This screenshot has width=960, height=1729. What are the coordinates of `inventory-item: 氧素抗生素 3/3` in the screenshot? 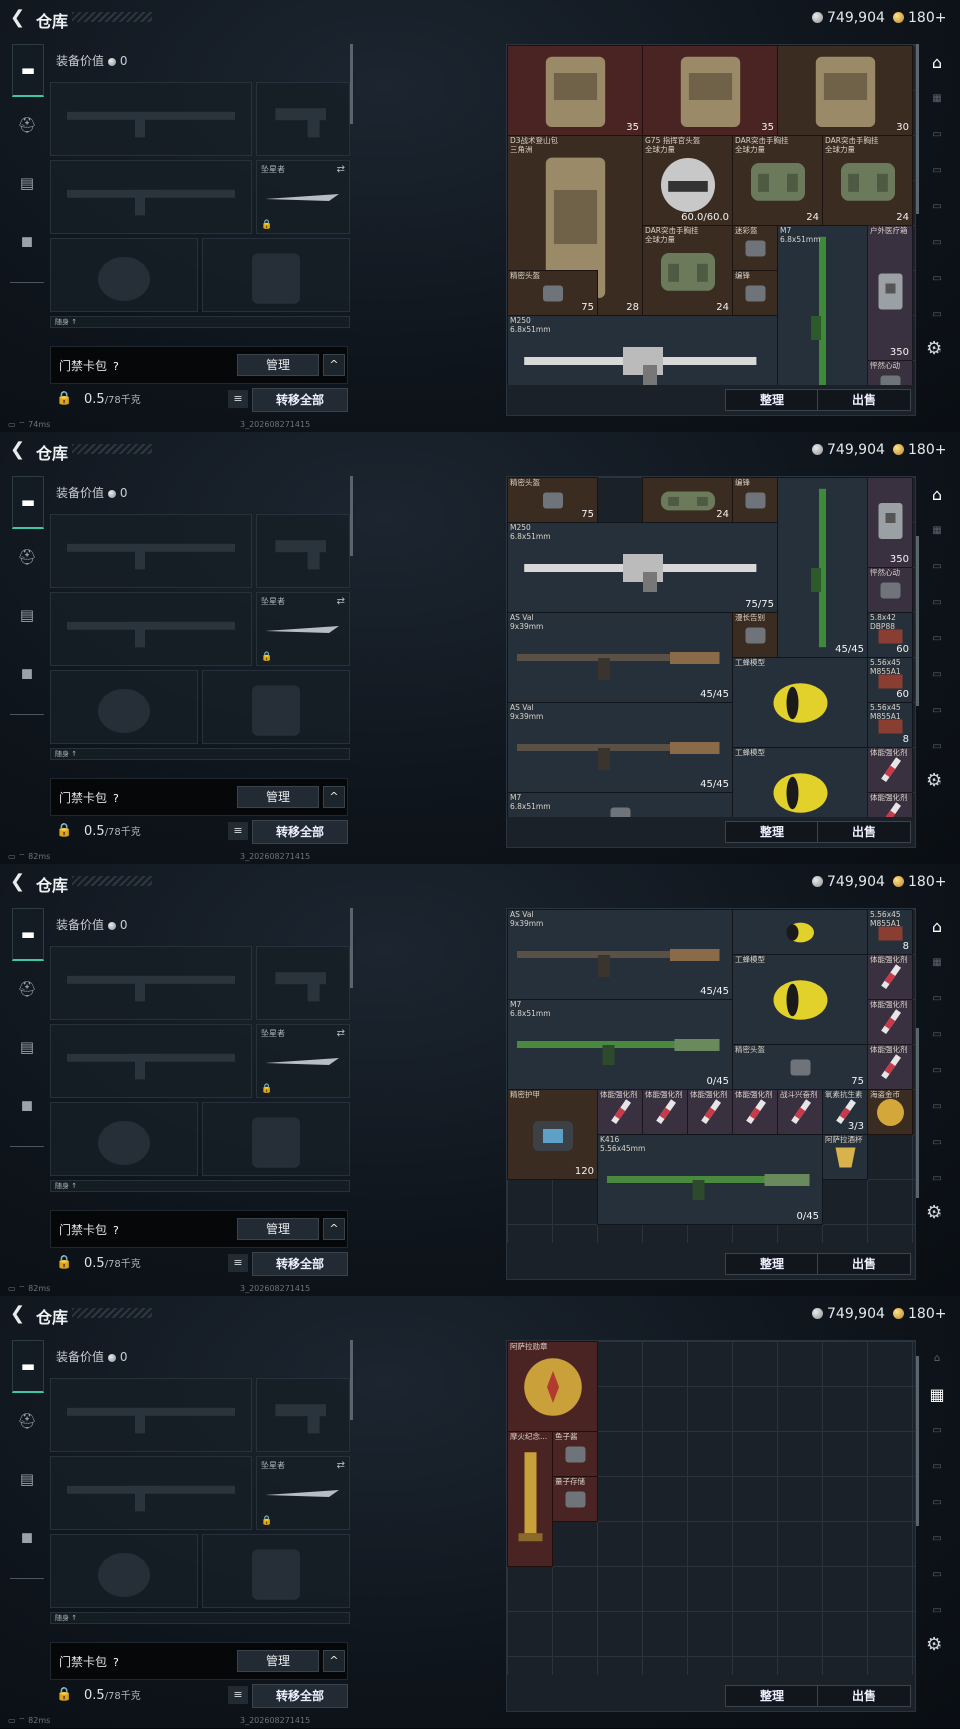 It's located at (845, 1112).